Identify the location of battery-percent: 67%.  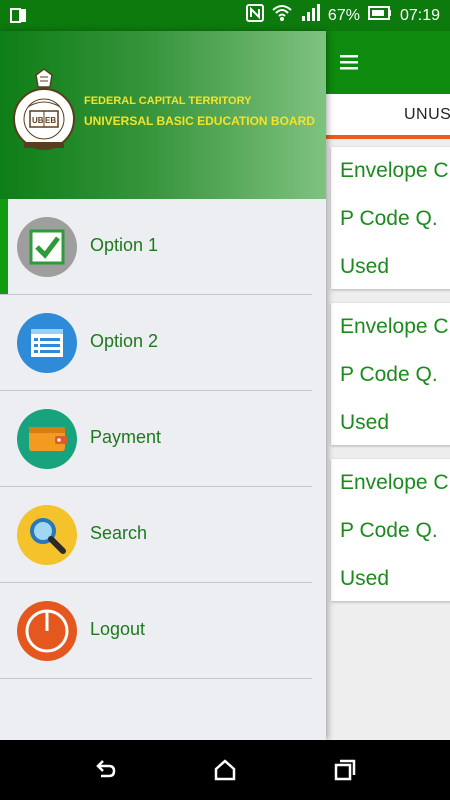
(343, 15).